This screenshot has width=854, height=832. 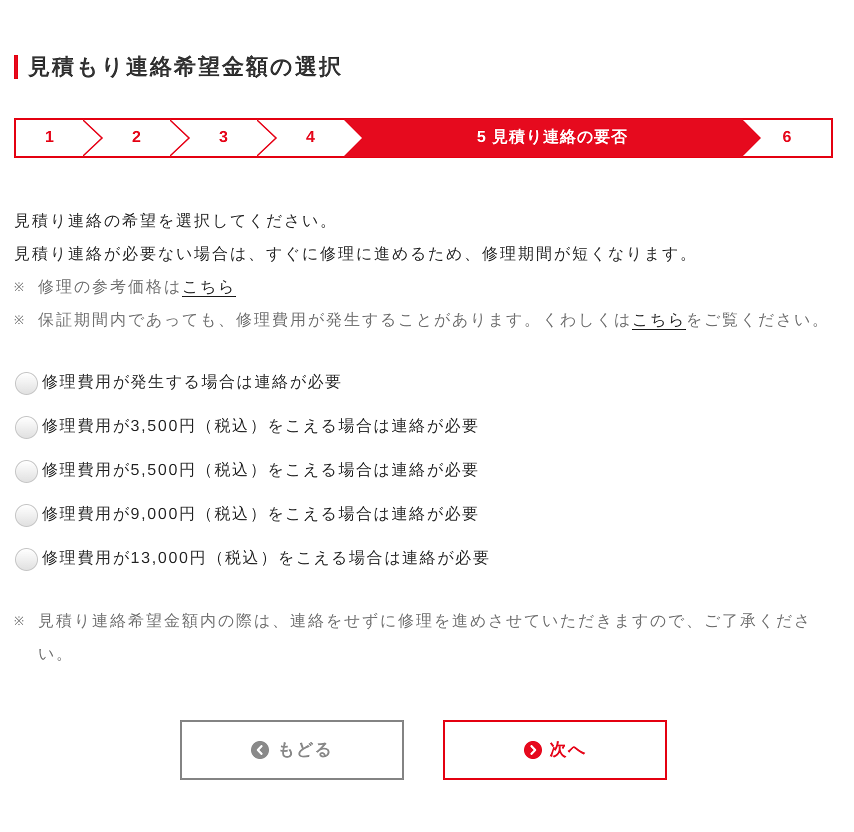 I want to click on page-title: 見積もり連絡希望金額の選択, so click(x=178, y=67).